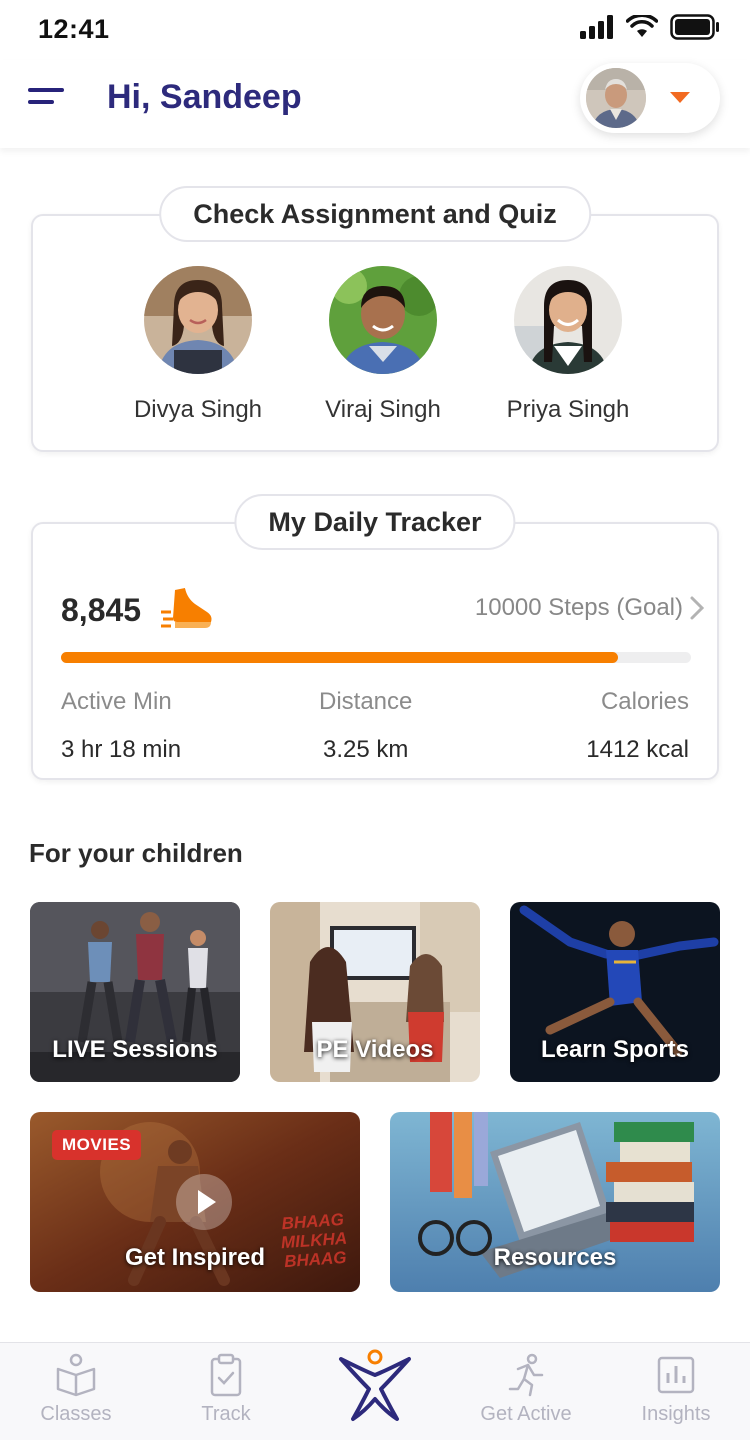 This screenshot has height=1440, width=750. Describe the element at coordinates (676, 1414) in the screenshot. I see `nav-label: Insights` at that location.